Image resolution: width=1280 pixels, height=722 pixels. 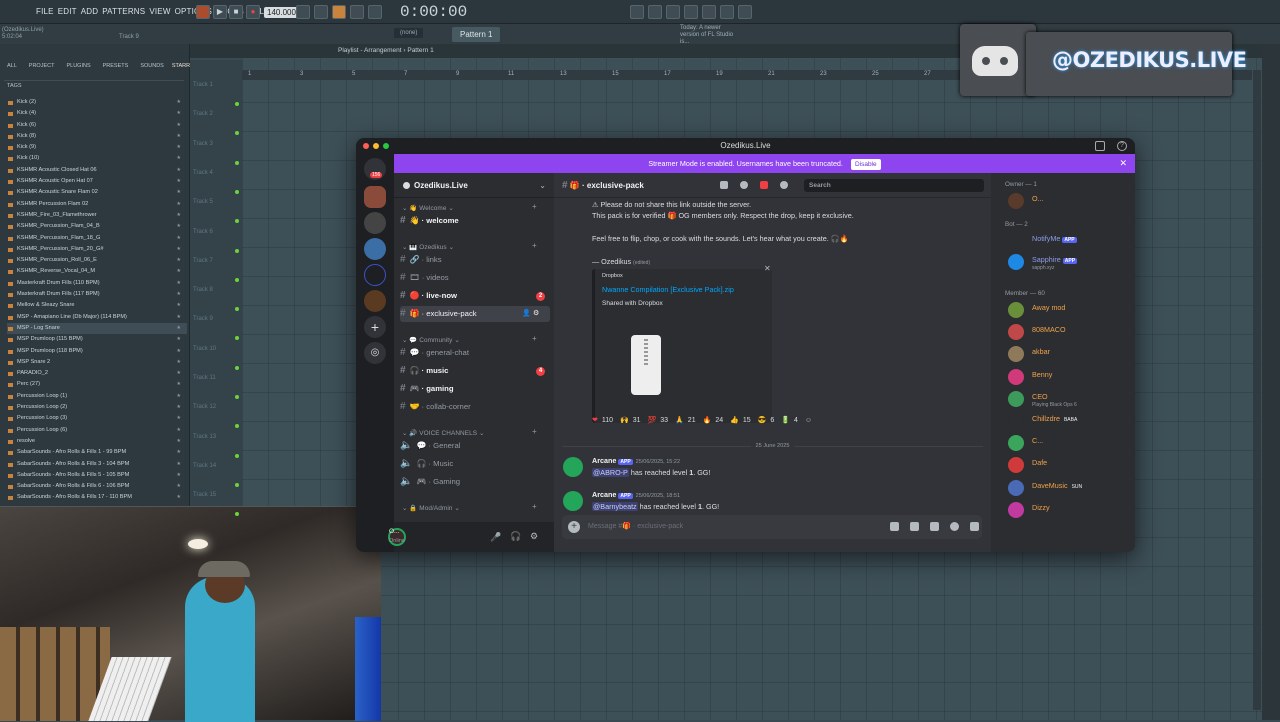 I want to click on settings-gear-icon: ⚙, so click(x=536, y=314).